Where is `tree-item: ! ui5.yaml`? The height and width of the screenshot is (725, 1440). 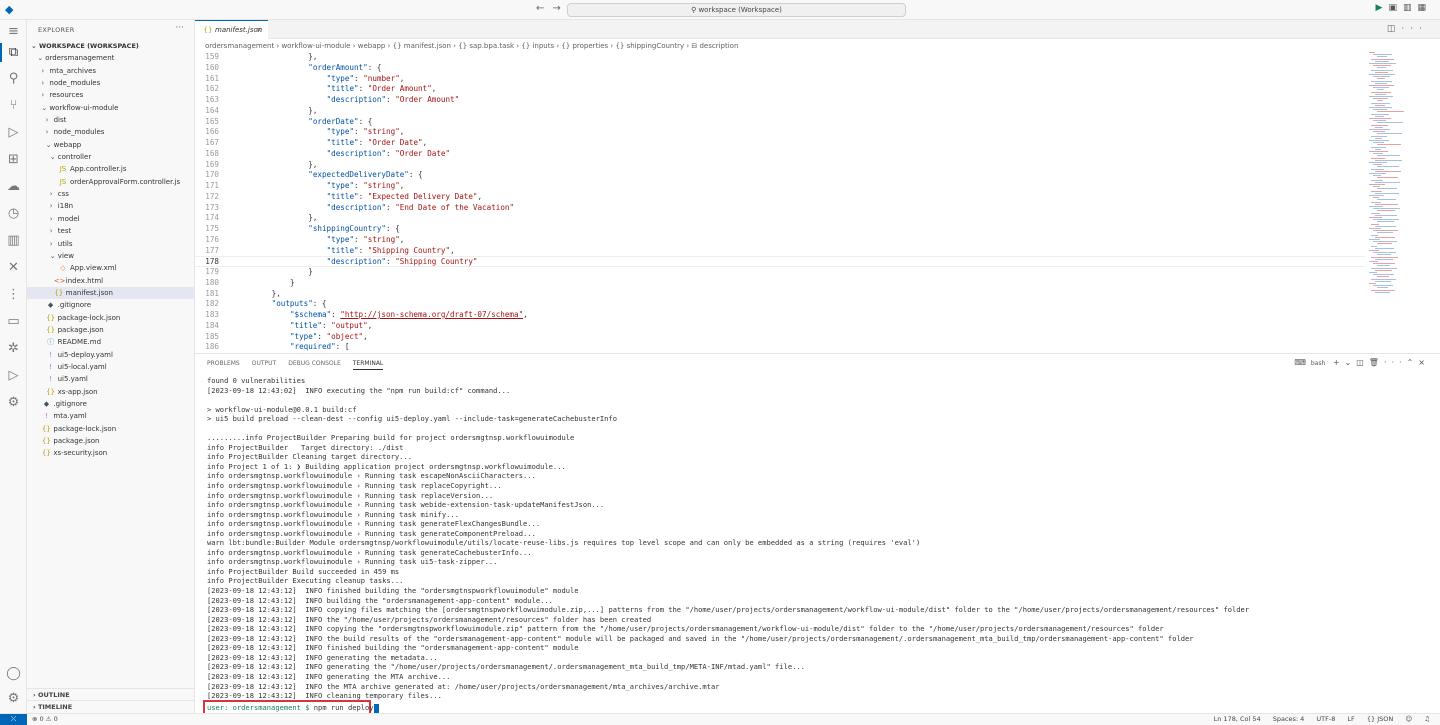
tree-item: ! ui5.yaml is located at coordinates (111, 379).